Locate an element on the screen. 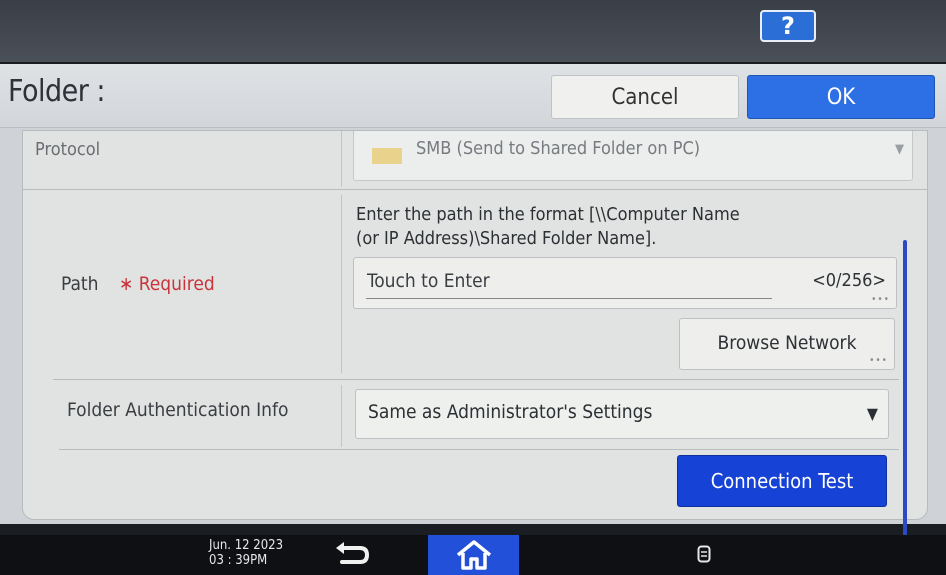 The width and height of the screenshot is (946, 575). time-text: 03 : 39PM is located at coordinates (238, 560).